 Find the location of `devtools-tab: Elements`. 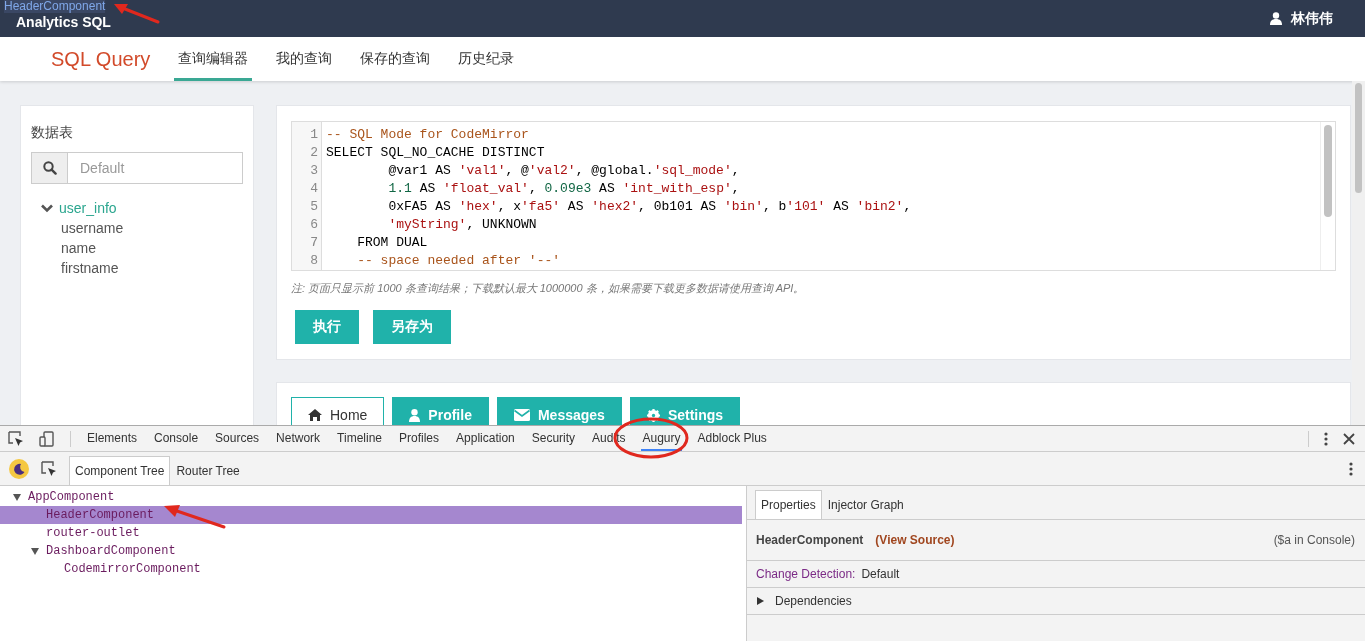

devtools-tab: Elements is located at coordinates (112, 438).